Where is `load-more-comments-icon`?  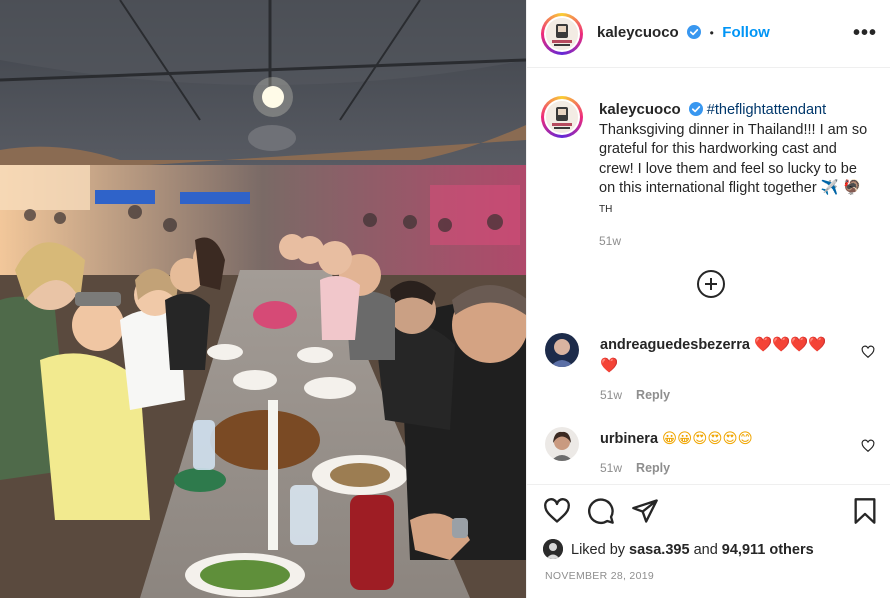
load-more-comments-icon is located at coordinates (711, 284).